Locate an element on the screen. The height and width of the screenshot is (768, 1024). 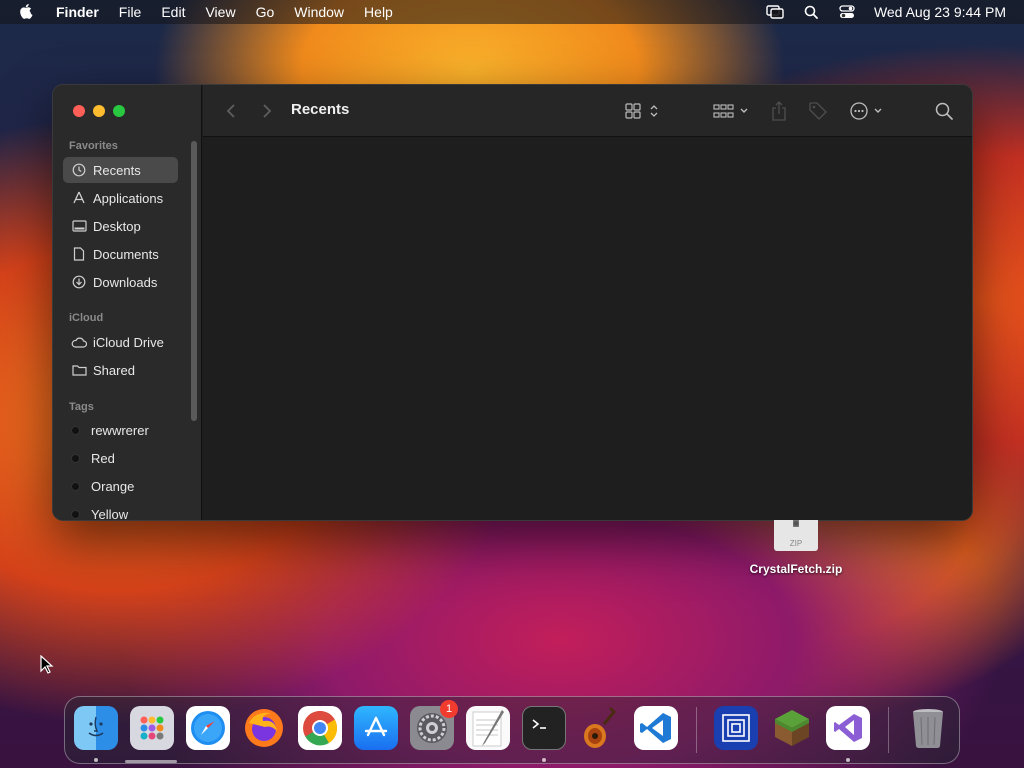
sidebar-tag-yellow: Yellow is located at coordinates (120, 511).